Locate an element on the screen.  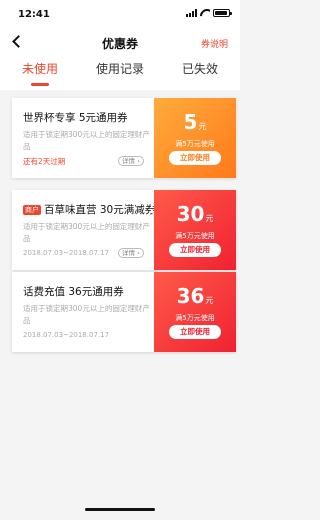
coupon-value-panel: 5元 满5万元使用 立即使用 is located at coordinates (193, 138).